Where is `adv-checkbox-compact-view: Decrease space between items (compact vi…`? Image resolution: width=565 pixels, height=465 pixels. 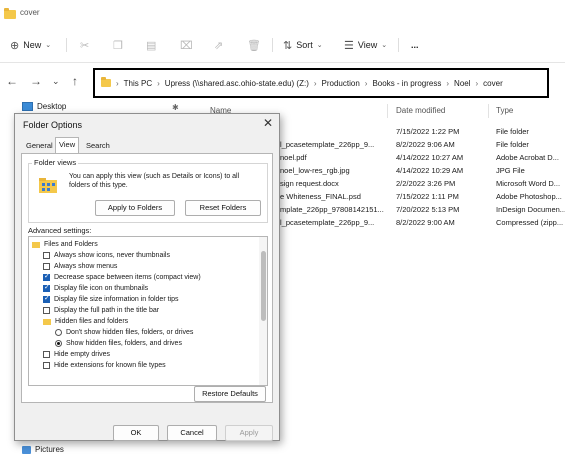
adv-checkbox-compact-view: Decrease space between items (compact vi… is located at coordinates (122, 277).